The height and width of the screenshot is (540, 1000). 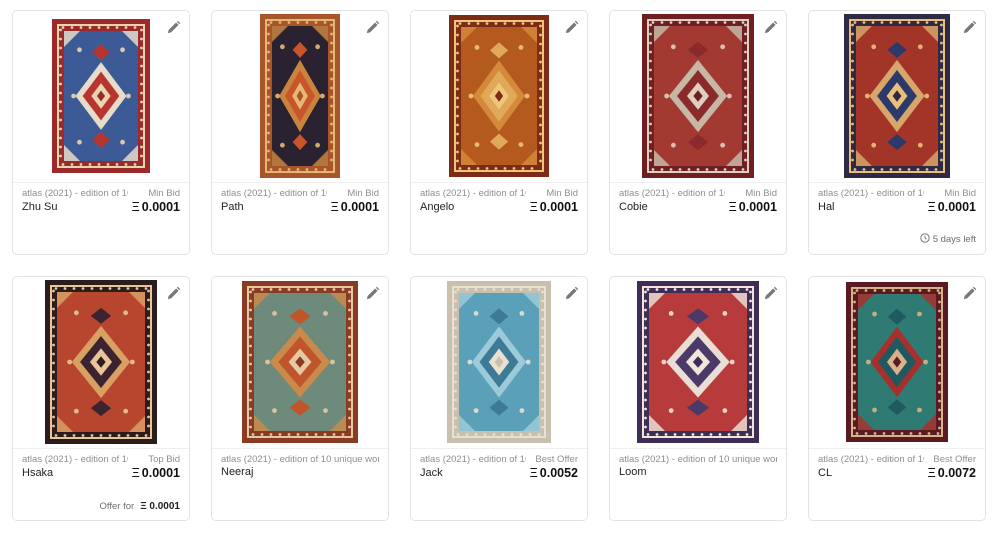 I want to click on artwork-title: Jack, so click(x=431, y=473).